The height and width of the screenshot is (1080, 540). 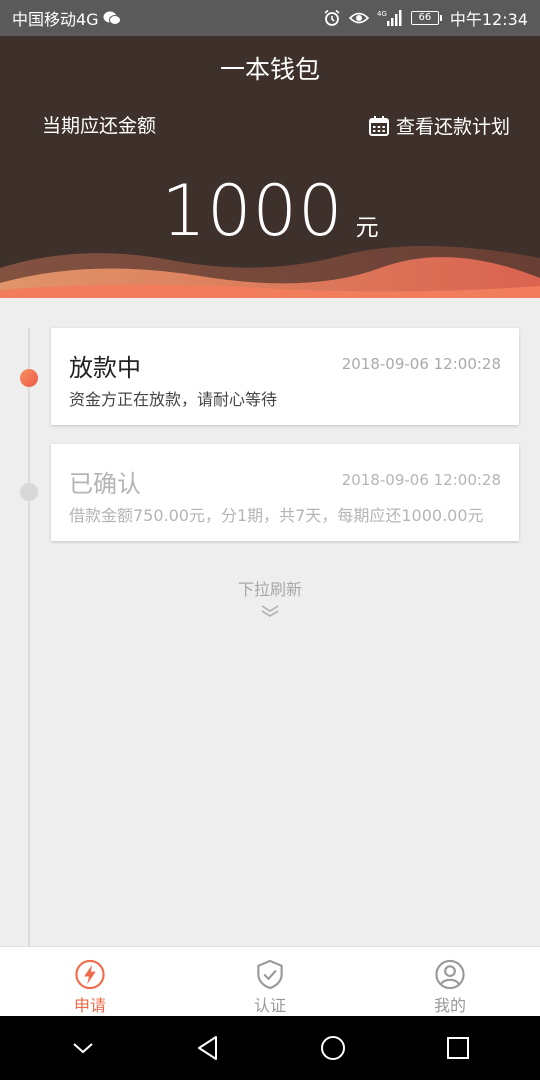 I want to click on due-amount-unit: 元, so click(x=367, y=228).